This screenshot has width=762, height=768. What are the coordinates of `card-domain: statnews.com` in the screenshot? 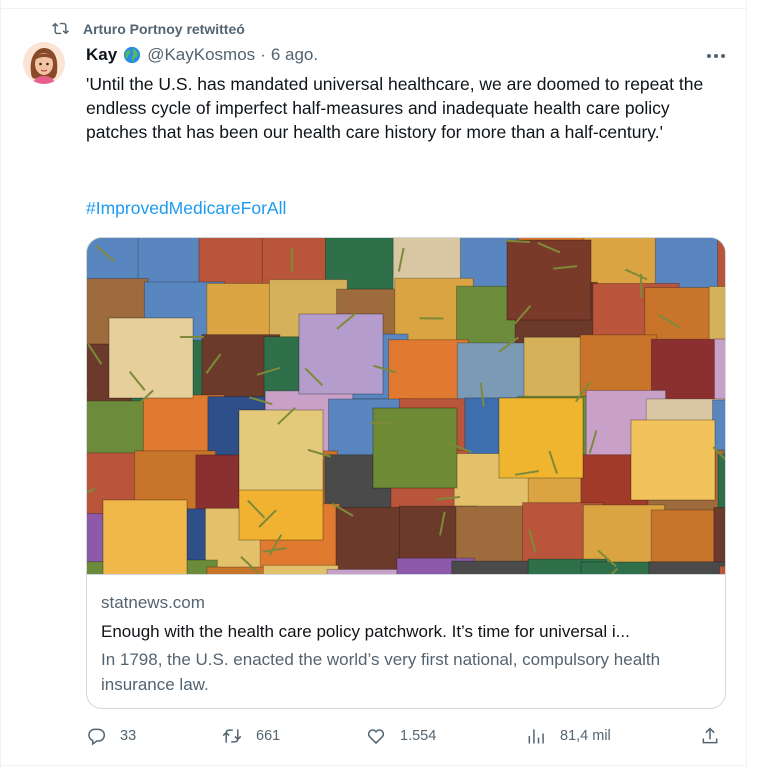 It's located at (153, 602).